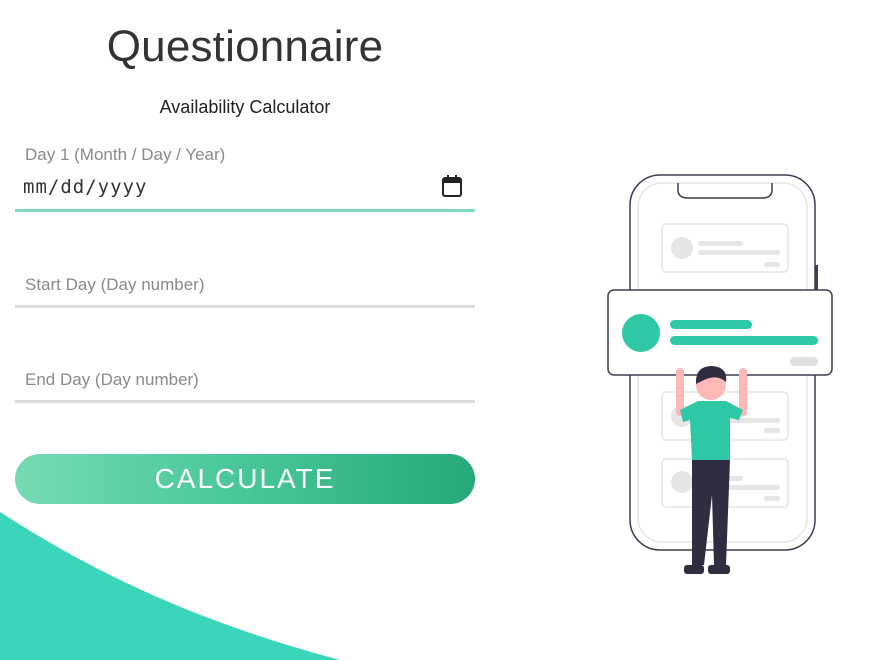 The image size is (896, 660). Describe the element at coordinates (112, 379) in the screenshot. I see `end-day-label: End Day (Day number)` at that location.